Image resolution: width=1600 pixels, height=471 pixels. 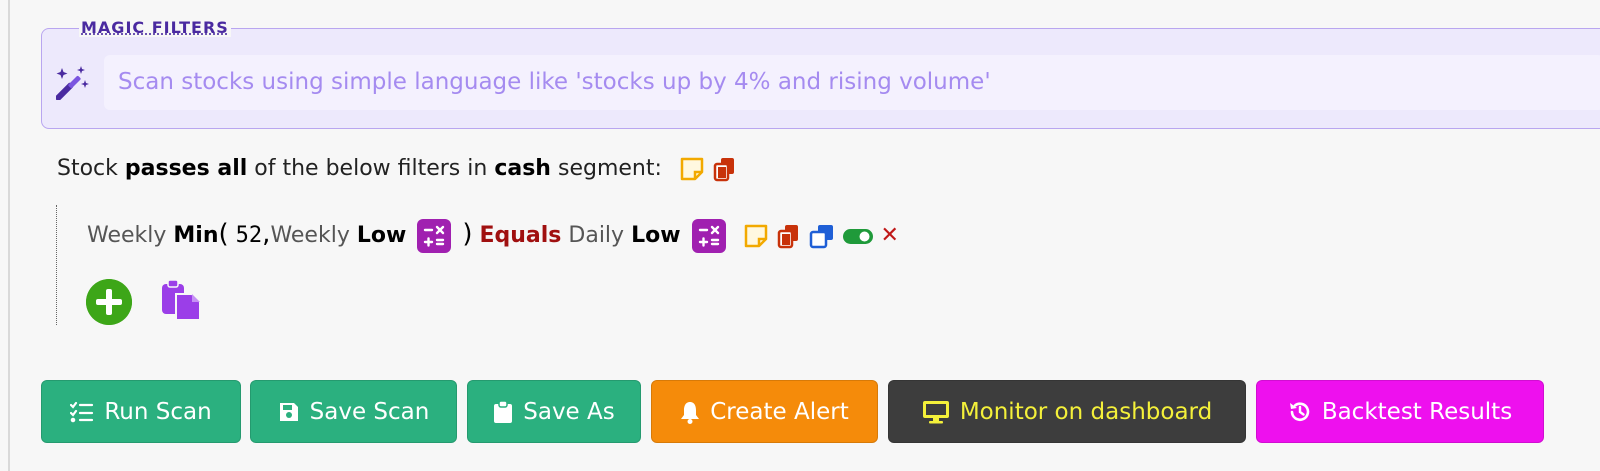 I want to click on history-icon, so click(x=1299, y=411).